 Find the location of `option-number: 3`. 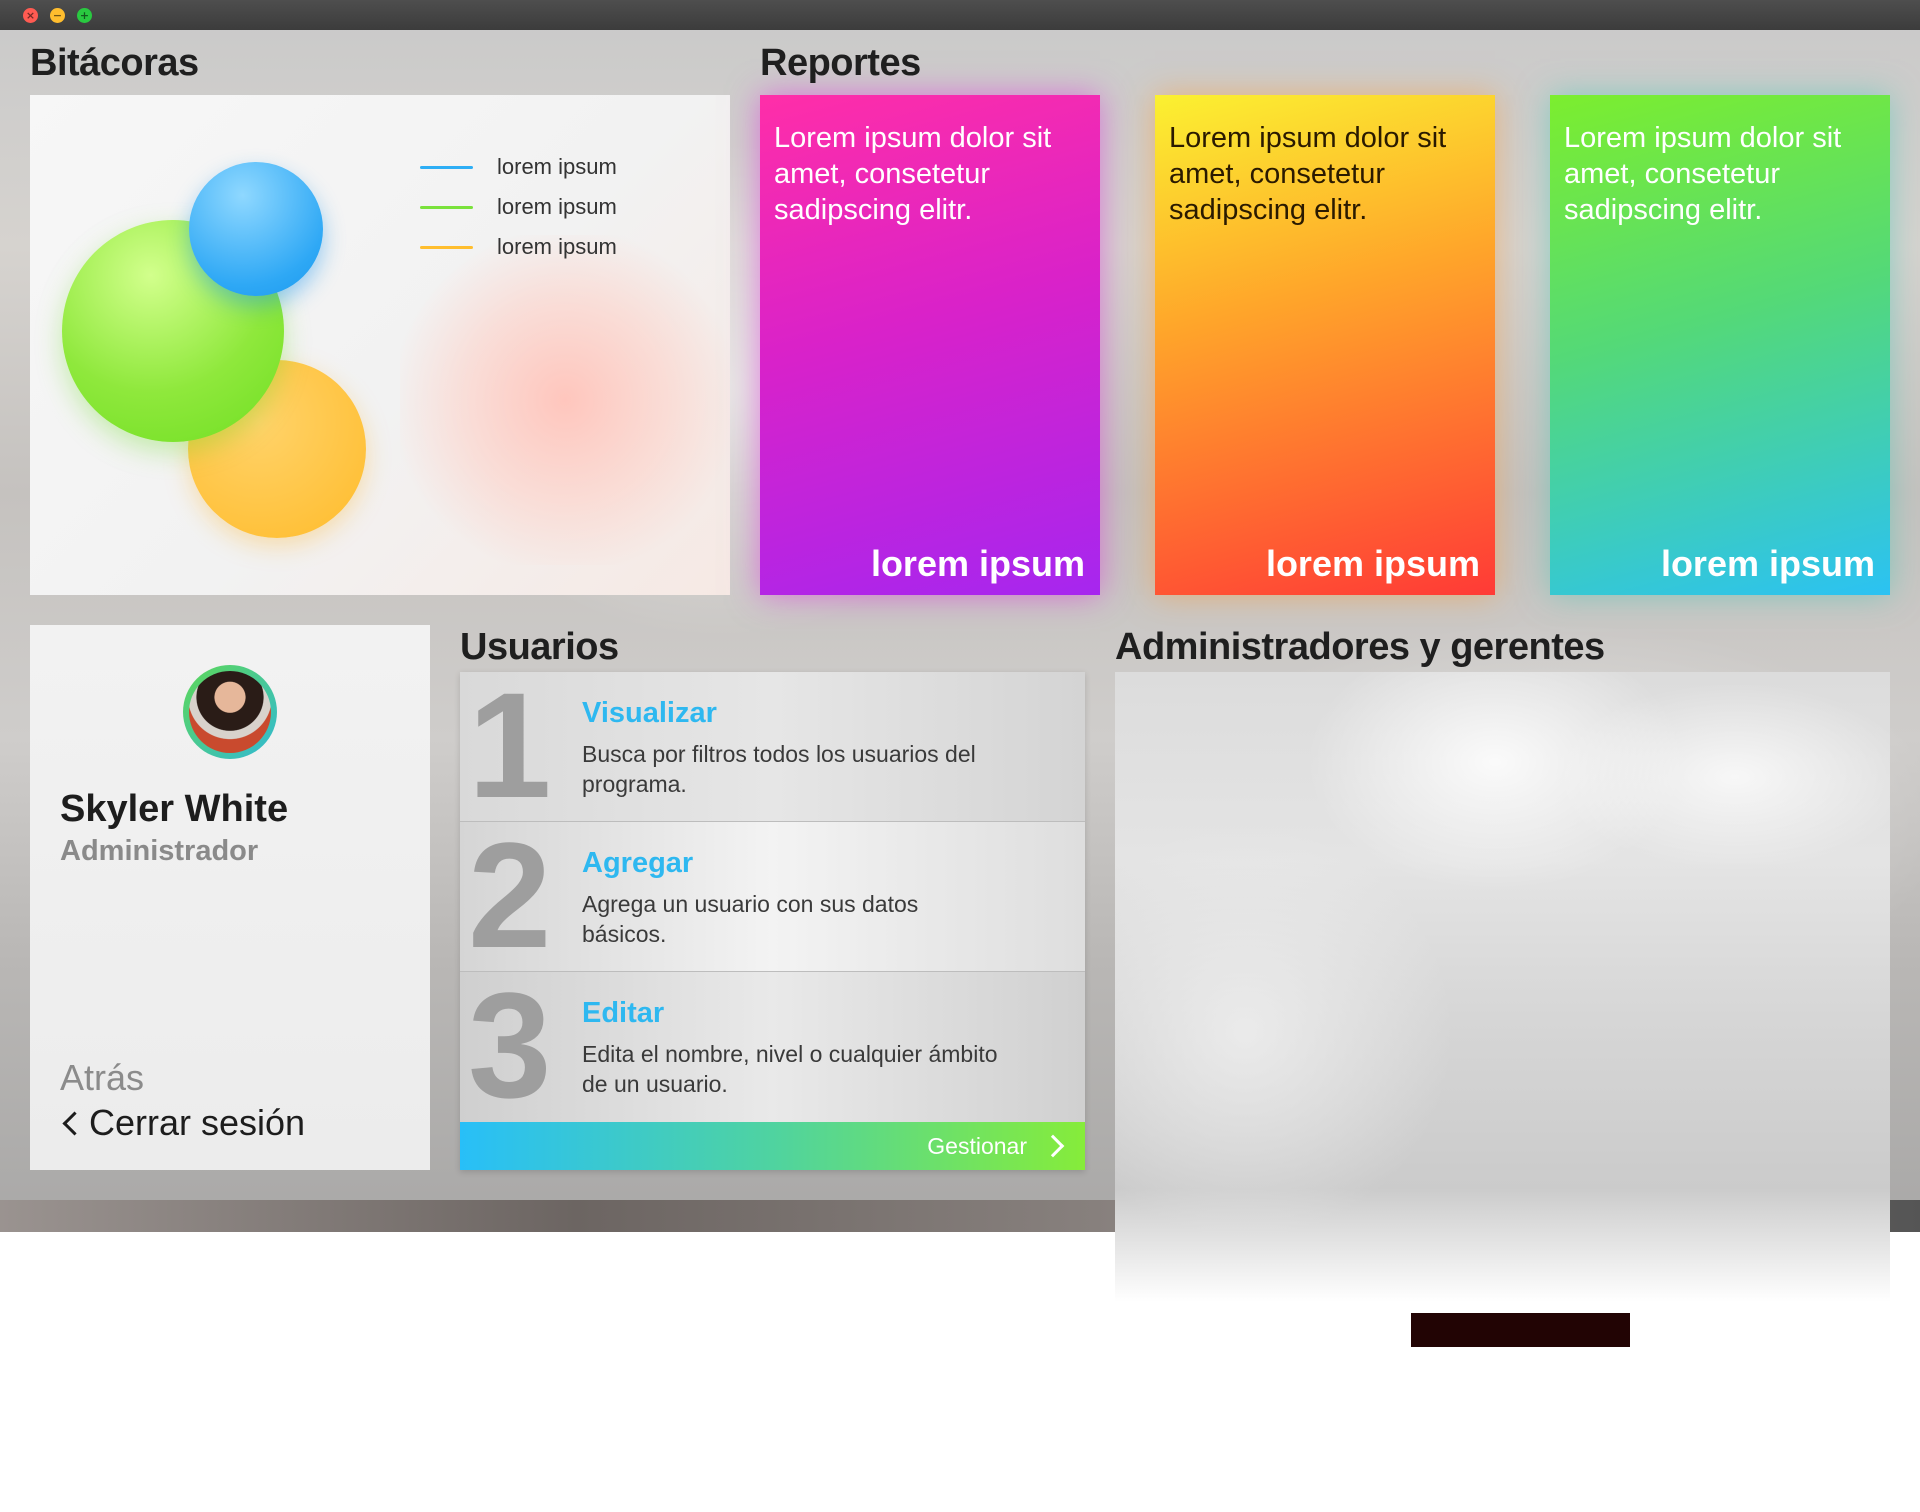

option-number: 3 is located at coordinates (510, 1047).